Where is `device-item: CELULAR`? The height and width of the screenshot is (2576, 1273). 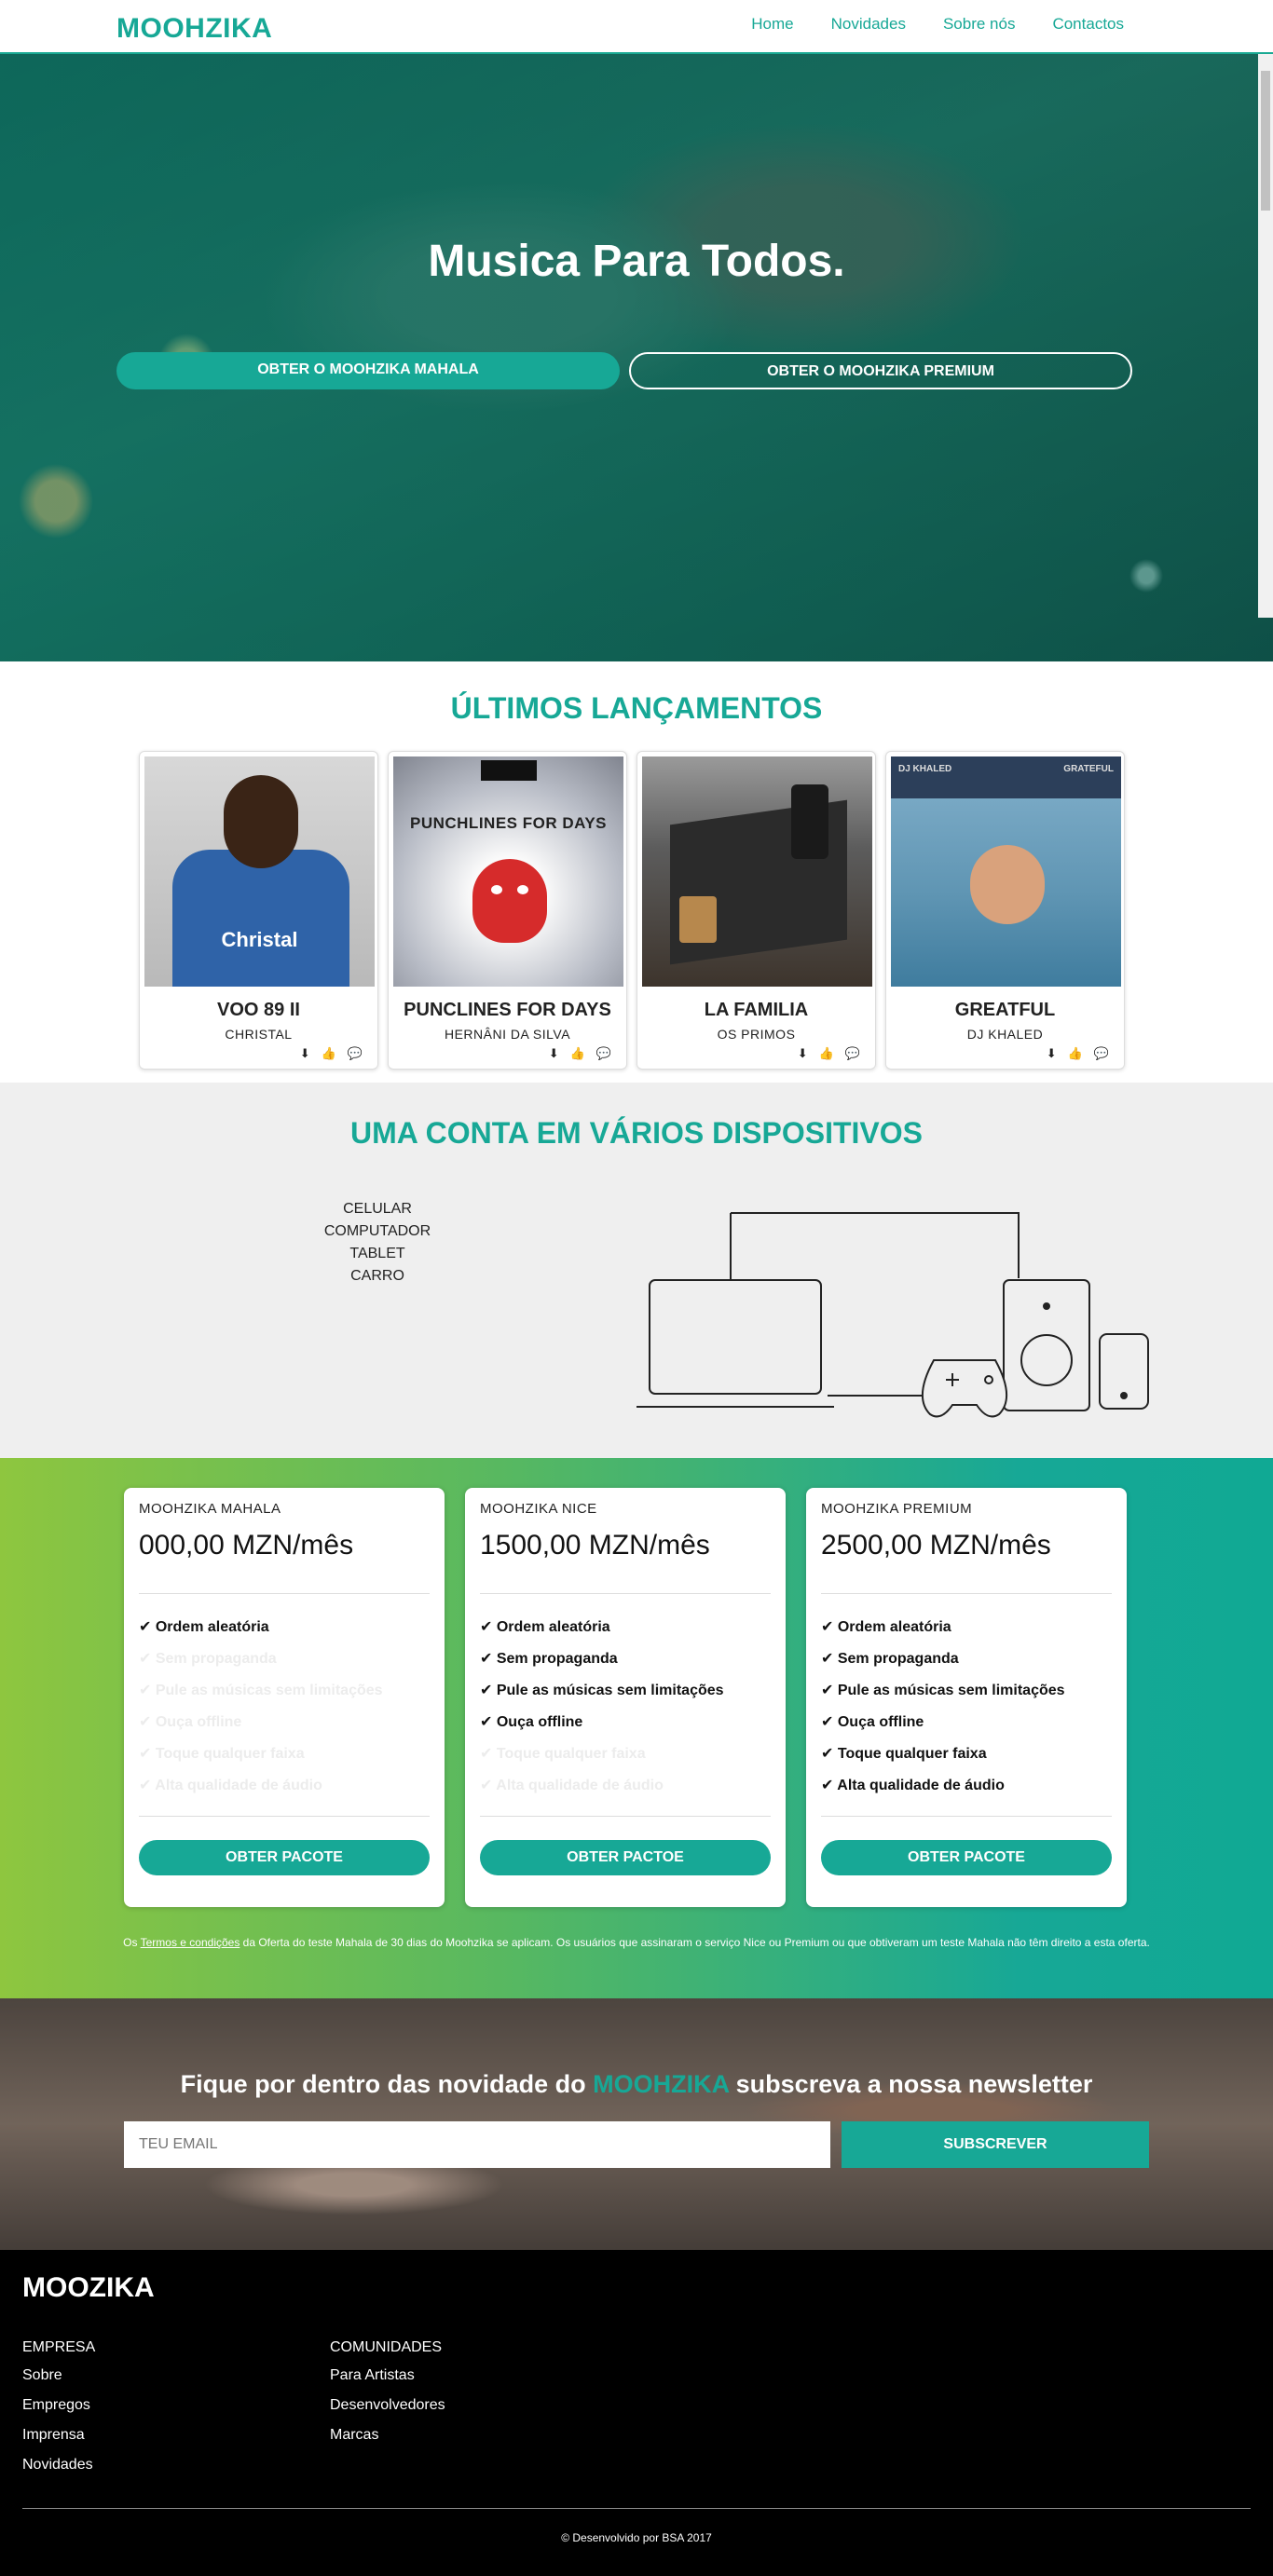 device-item: CELULAR is located at coordinates (377, 1209).